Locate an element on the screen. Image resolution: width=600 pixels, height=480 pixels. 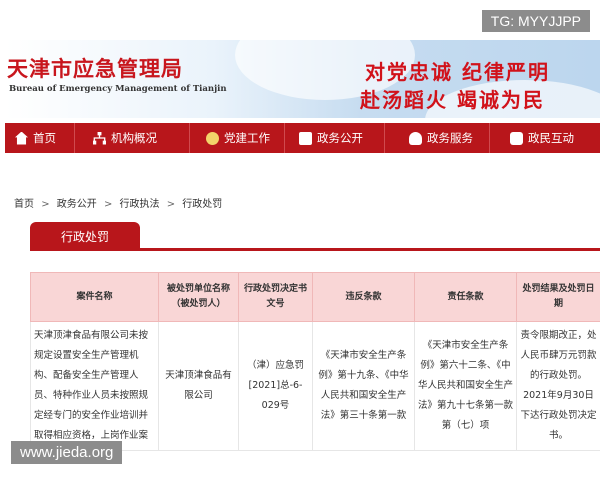
nav-item-label: 政务公开 is located at coordinates (340, 138).